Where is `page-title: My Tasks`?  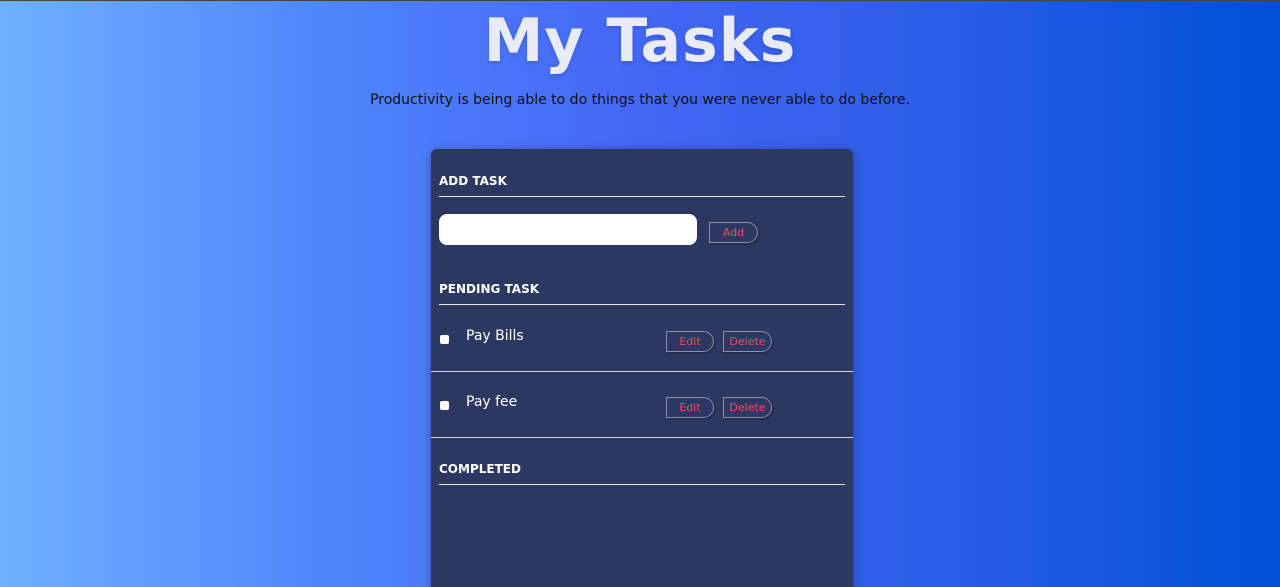 page-title: My Tasks is located at coordinates (640, 41).